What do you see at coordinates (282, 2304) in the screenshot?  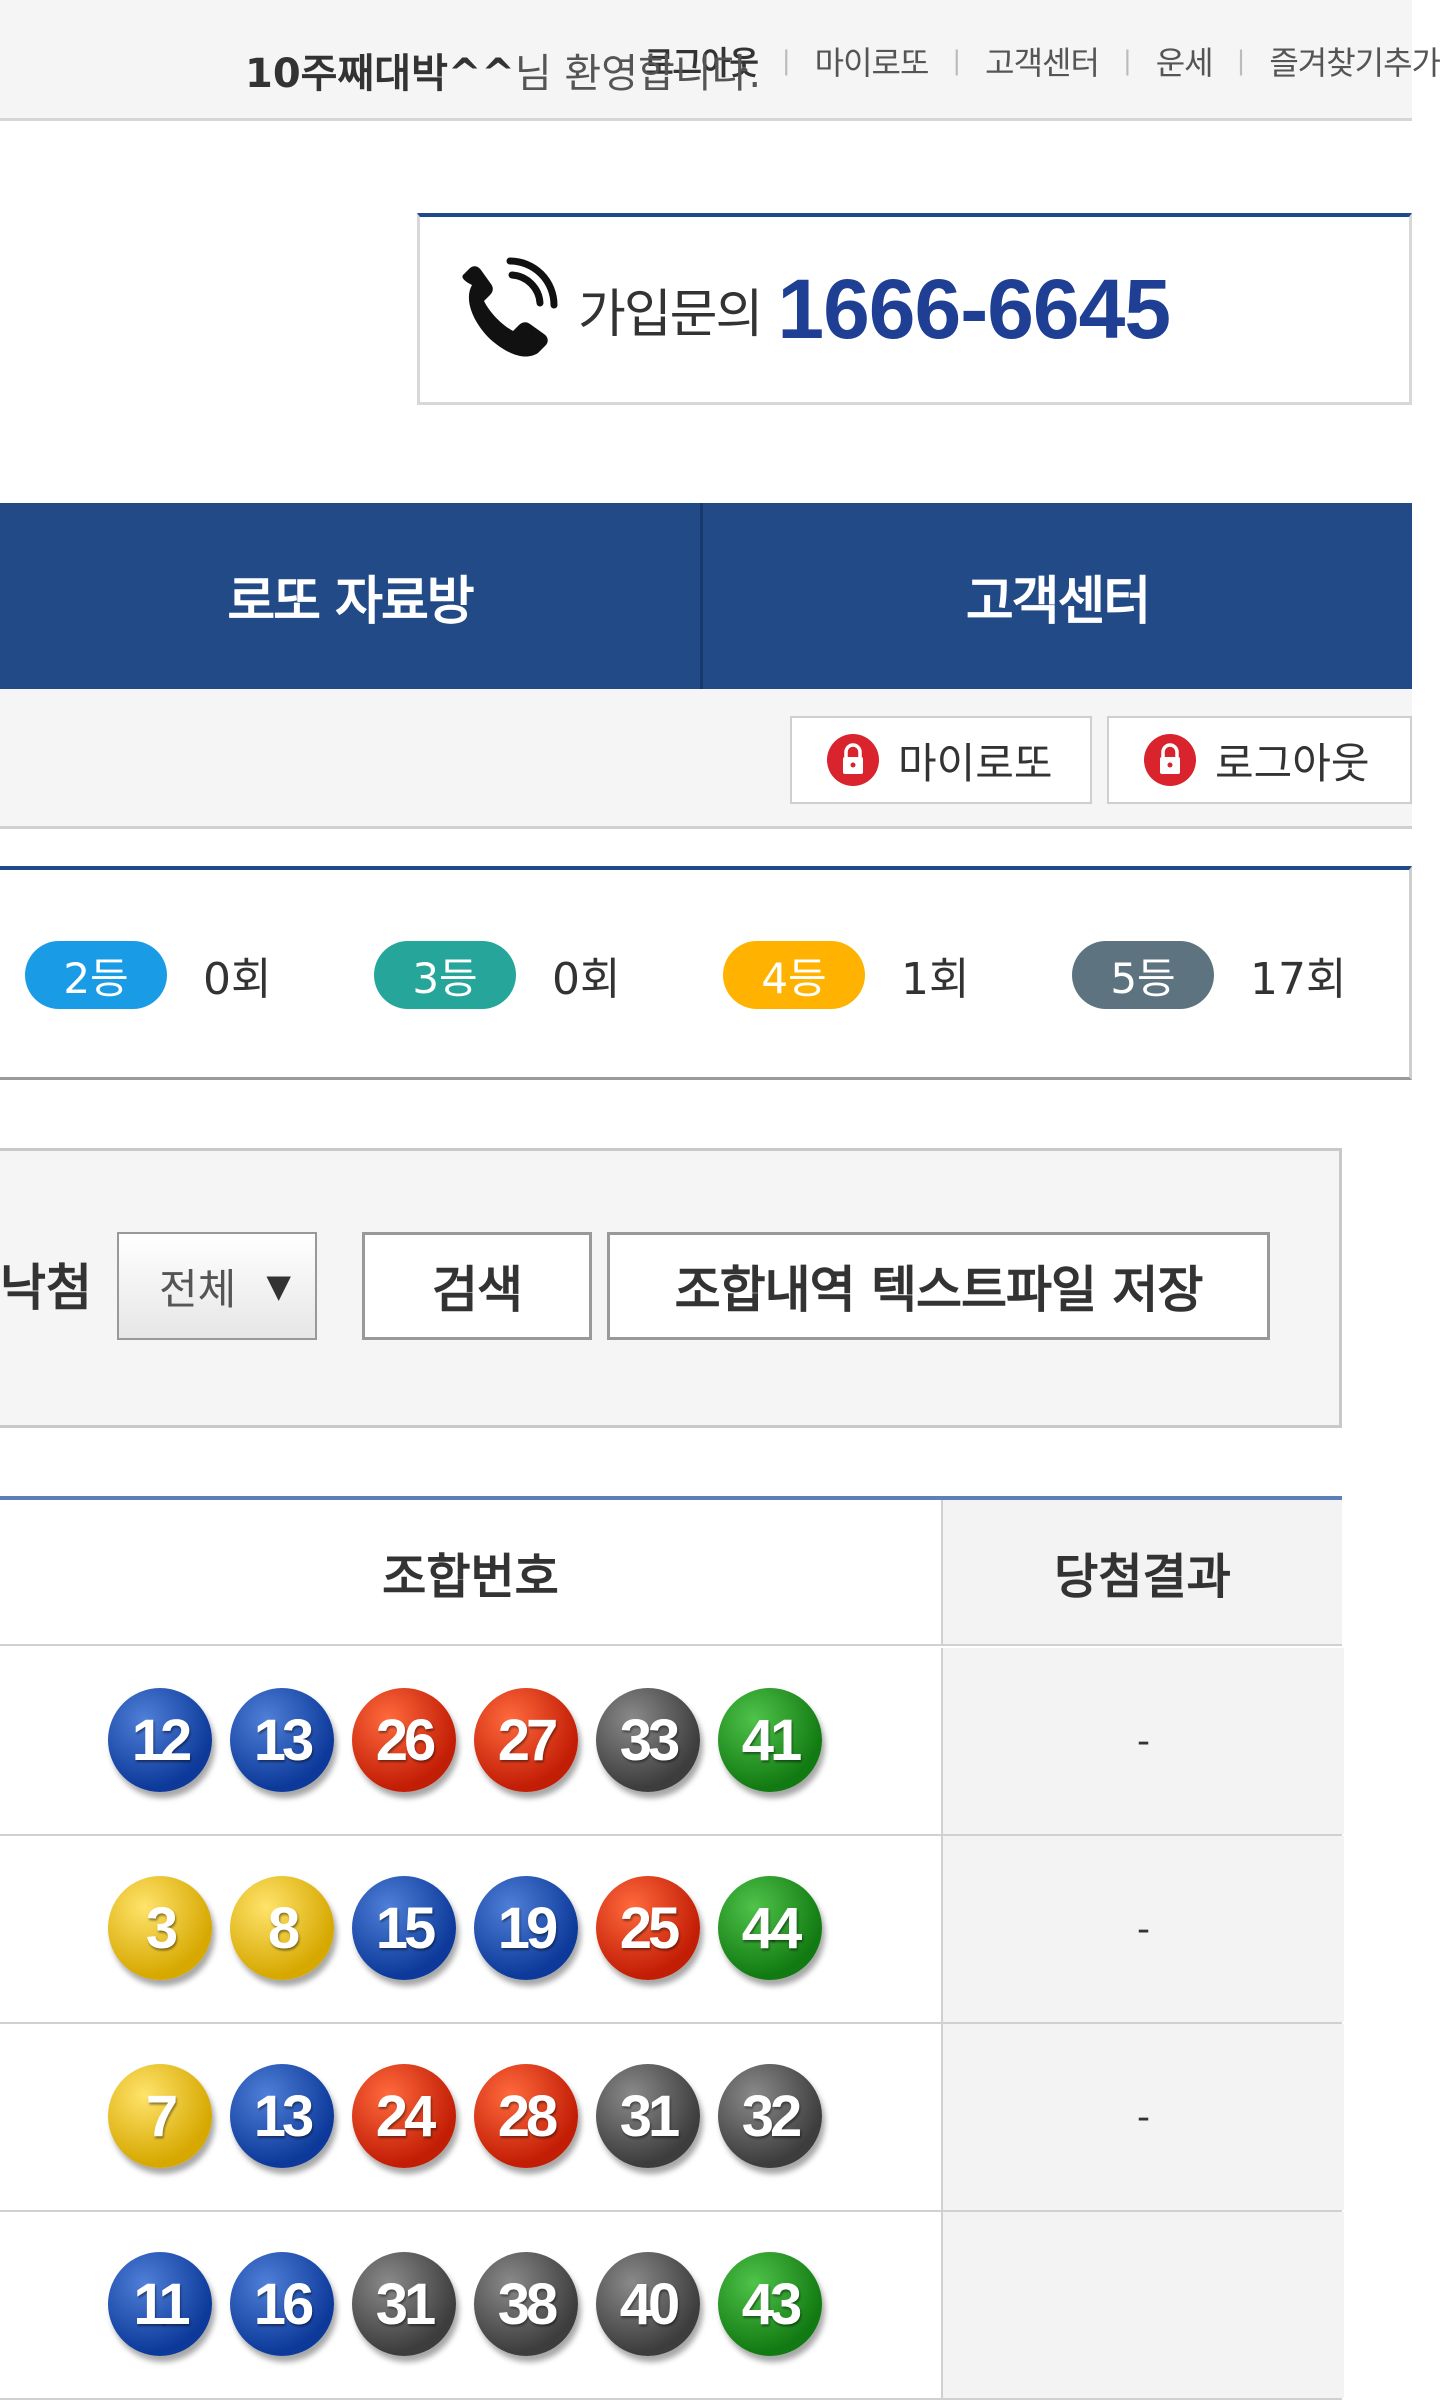 I see `lotto-ball: 16` at bounding box center [282, 2304].